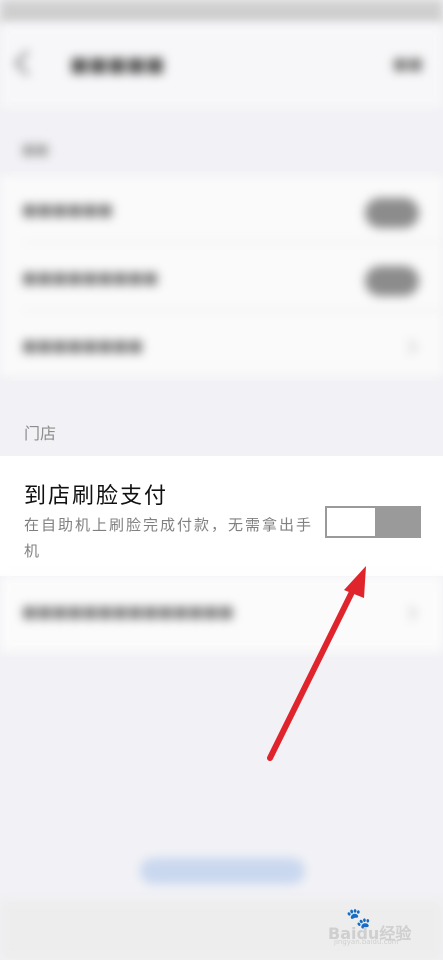 This screenshot has height=960, width=443. What do you see at coordinates (382, 926) in the screenshot?
I see `baidu-watermark: 🐾 Baidu经验 jingyan.baidu.com` at bounding box center [382, 926].